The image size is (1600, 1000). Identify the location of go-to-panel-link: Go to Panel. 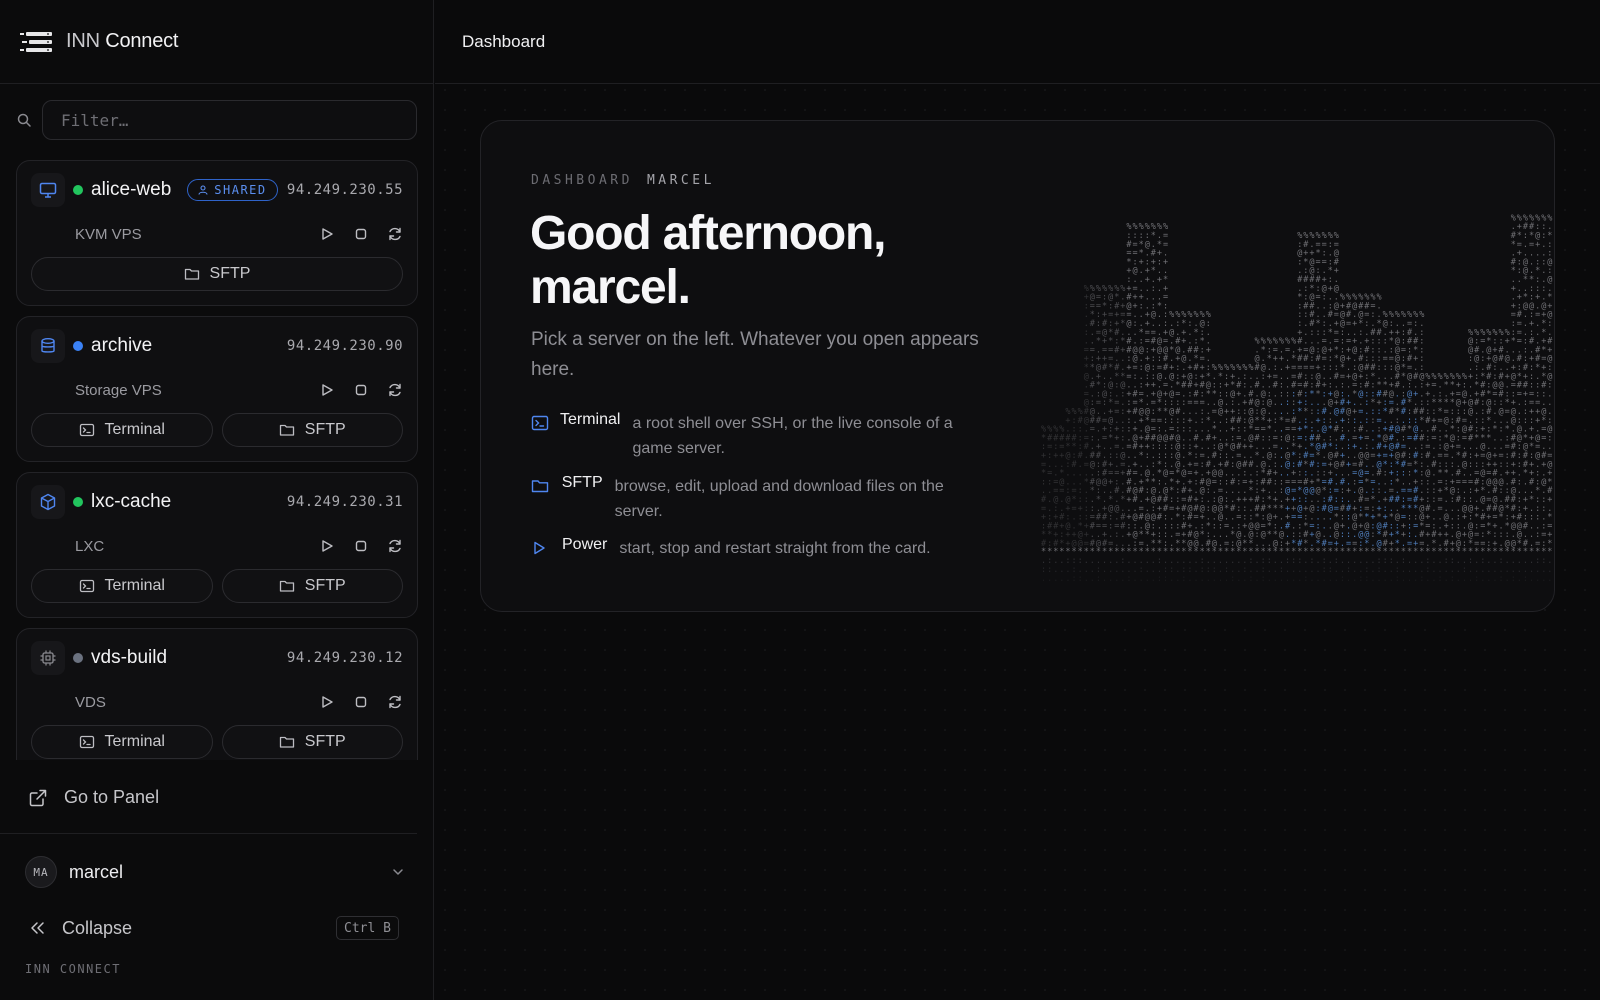
(208, 798).